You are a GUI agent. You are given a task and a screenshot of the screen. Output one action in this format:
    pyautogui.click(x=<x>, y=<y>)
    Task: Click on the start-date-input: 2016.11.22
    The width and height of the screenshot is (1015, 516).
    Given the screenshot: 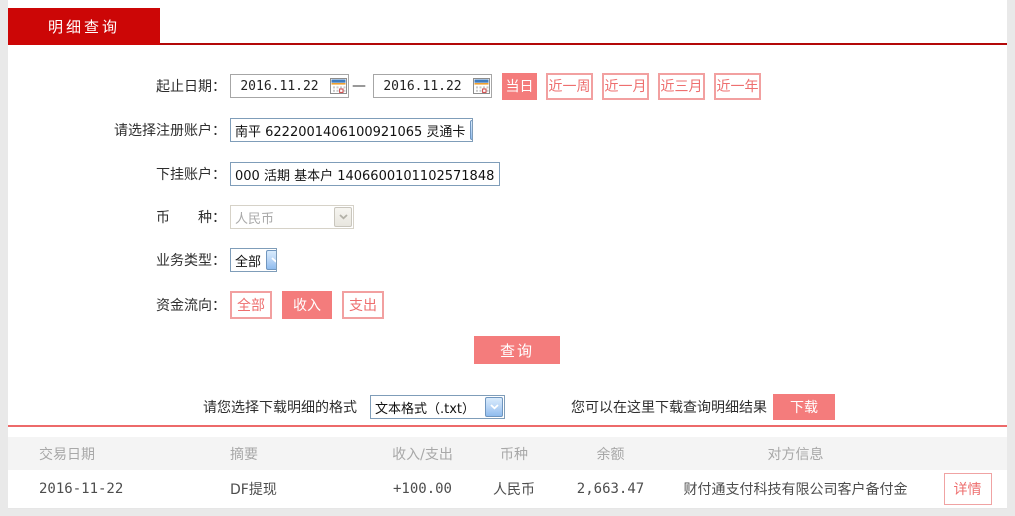 What is the action you would take?
    pyautogui.click(x=289, y=86)
    